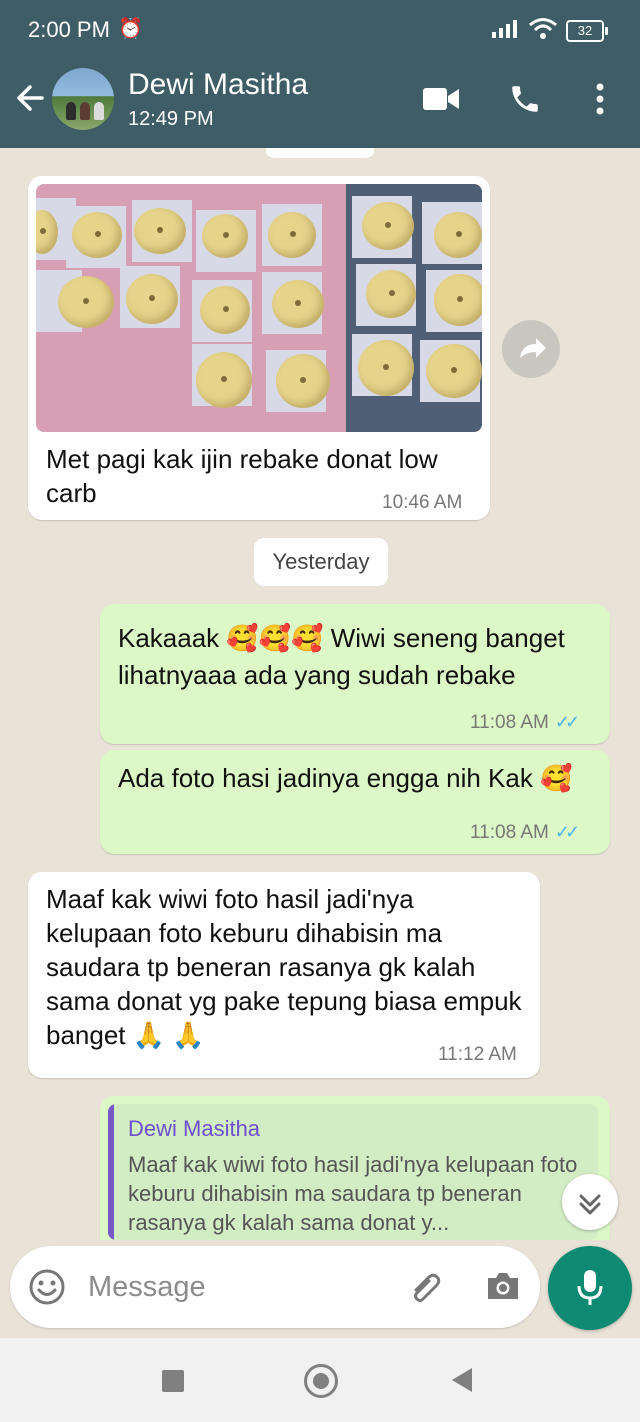 The width and height of the screenshot is (640, 1422). Describe the element at coordinates (83, 99) in the screenshot. I see `avatar` at that location.